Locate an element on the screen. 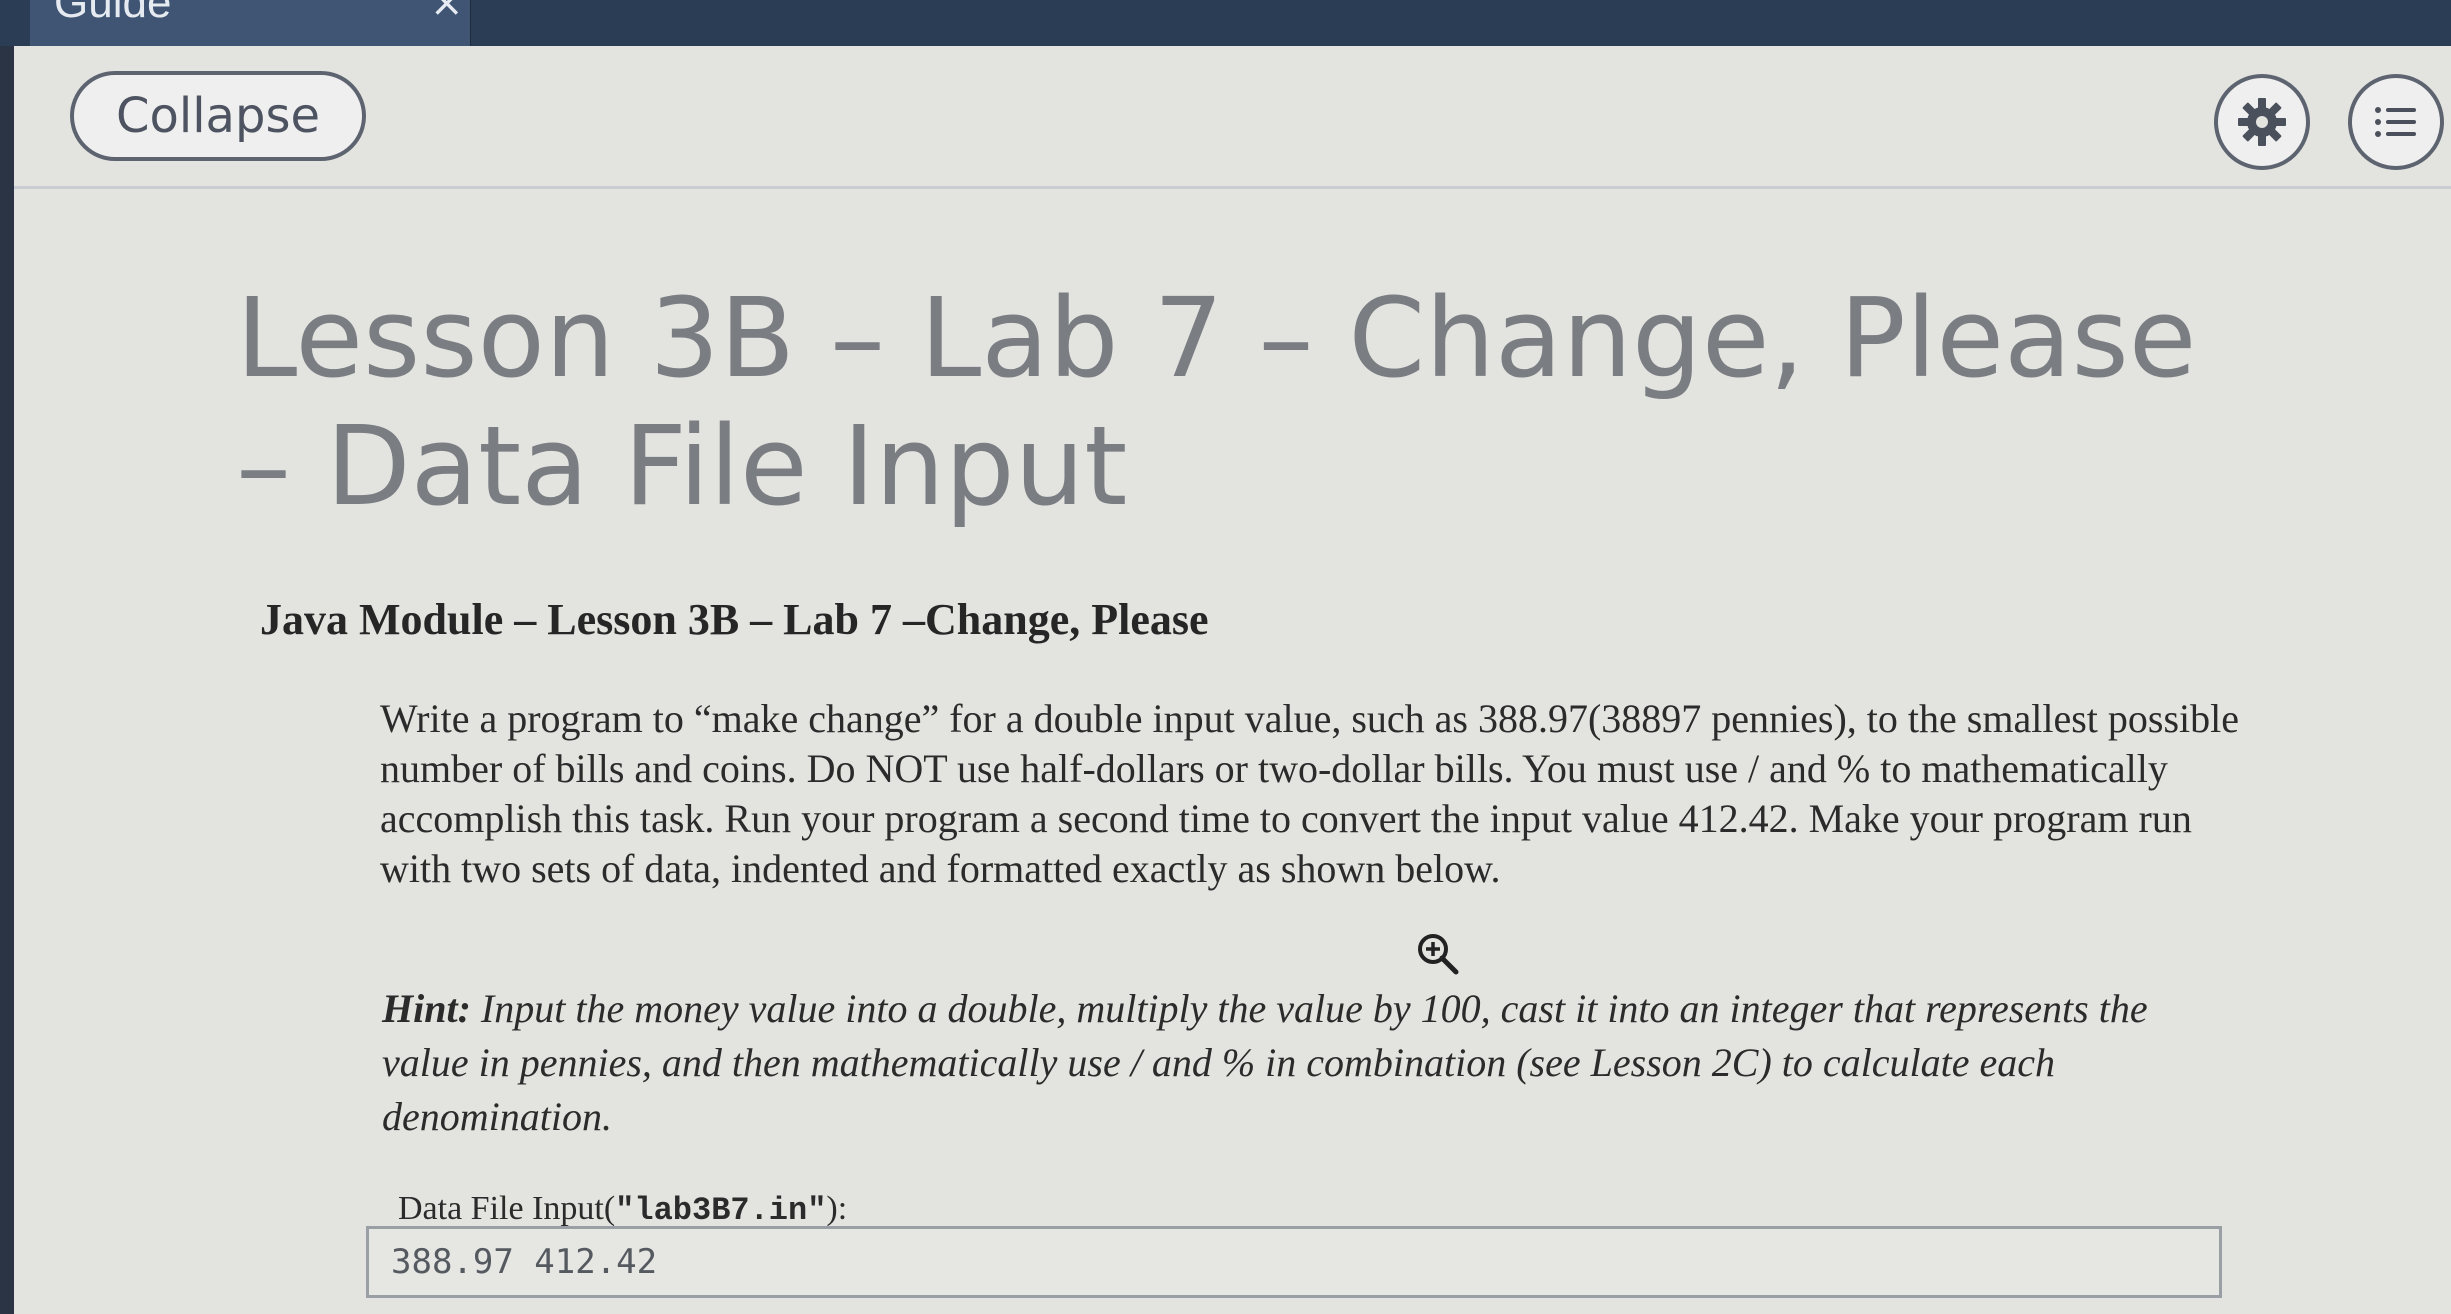 This screenshot has width=2451, height=1314. tab-title: Guide is located at coordinates (113, 13).